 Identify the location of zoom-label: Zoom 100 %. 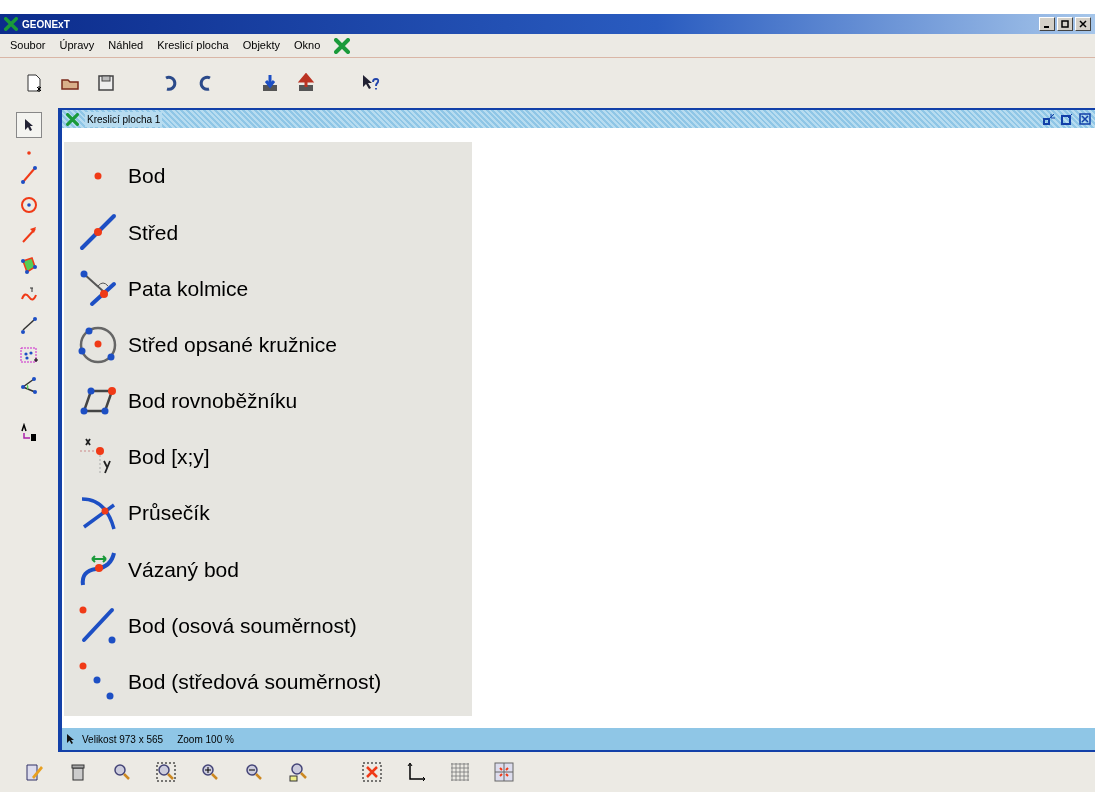
(205, 739).